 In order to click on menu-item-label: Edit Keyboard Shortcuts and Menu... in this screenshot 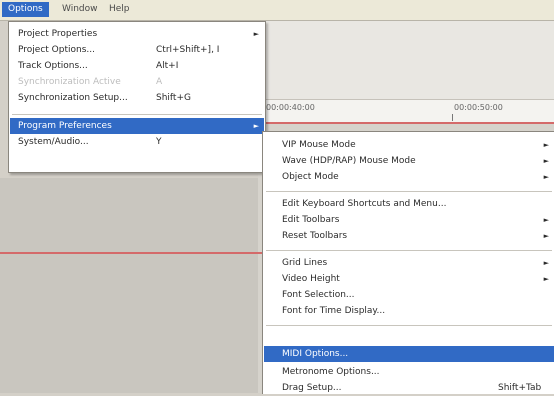, I will do `click(364, 204)`.